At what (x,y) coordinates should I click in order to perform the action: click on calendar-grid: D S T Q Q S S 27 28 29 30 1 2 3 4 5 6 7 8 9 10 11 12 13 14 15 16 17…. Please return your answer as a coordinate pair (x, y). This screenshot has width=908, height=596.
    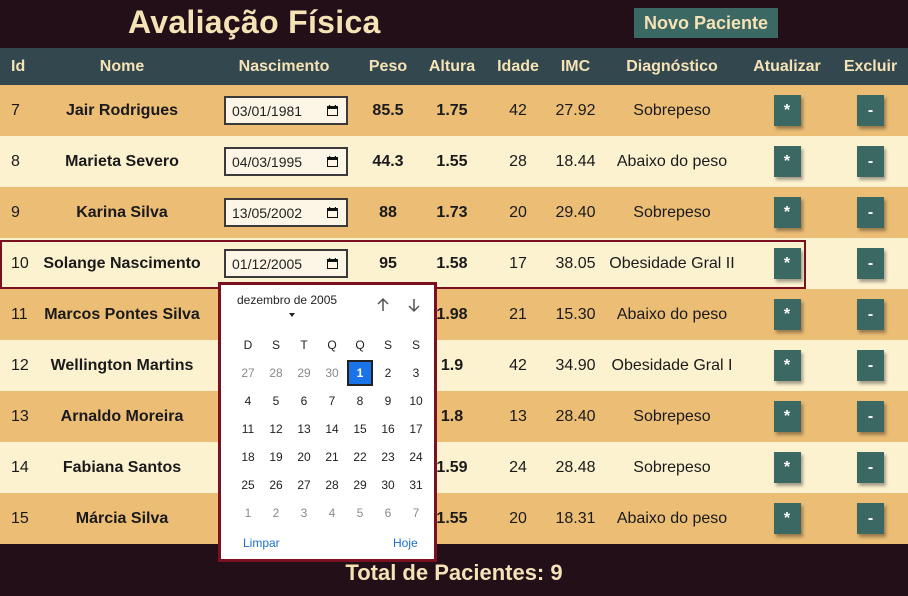
    Looking at the image, I should click on (332, 429).